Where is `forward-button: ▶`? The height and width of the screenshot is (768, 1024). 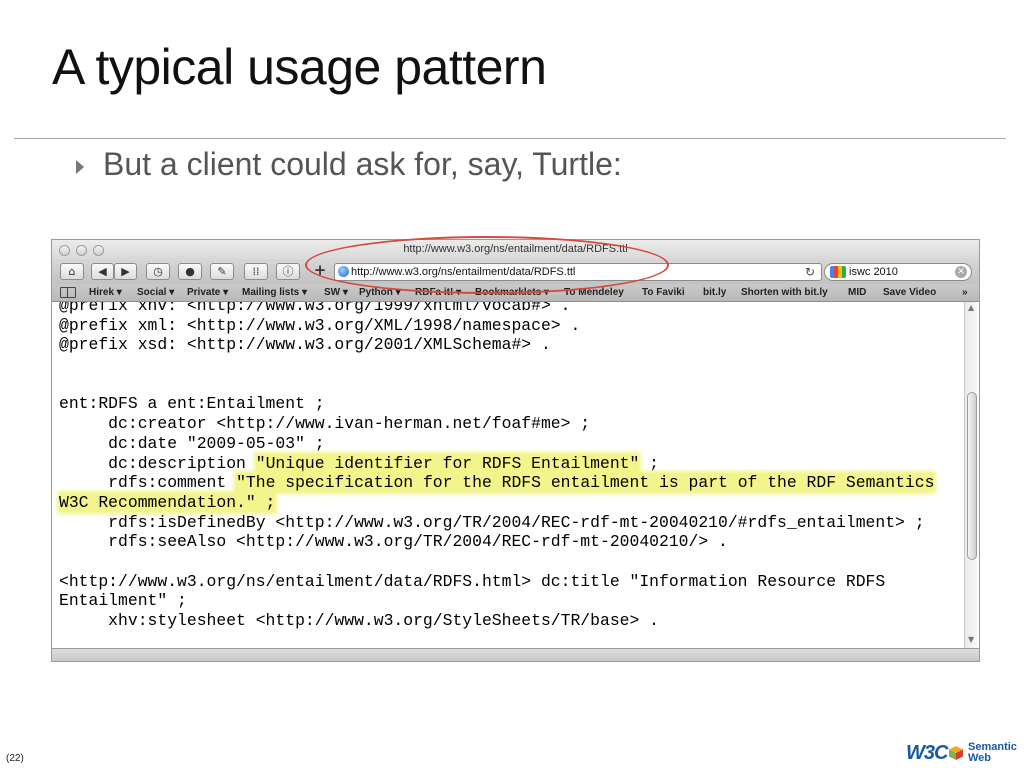
forward-button: ▶ is located at coordinates (125, 271).